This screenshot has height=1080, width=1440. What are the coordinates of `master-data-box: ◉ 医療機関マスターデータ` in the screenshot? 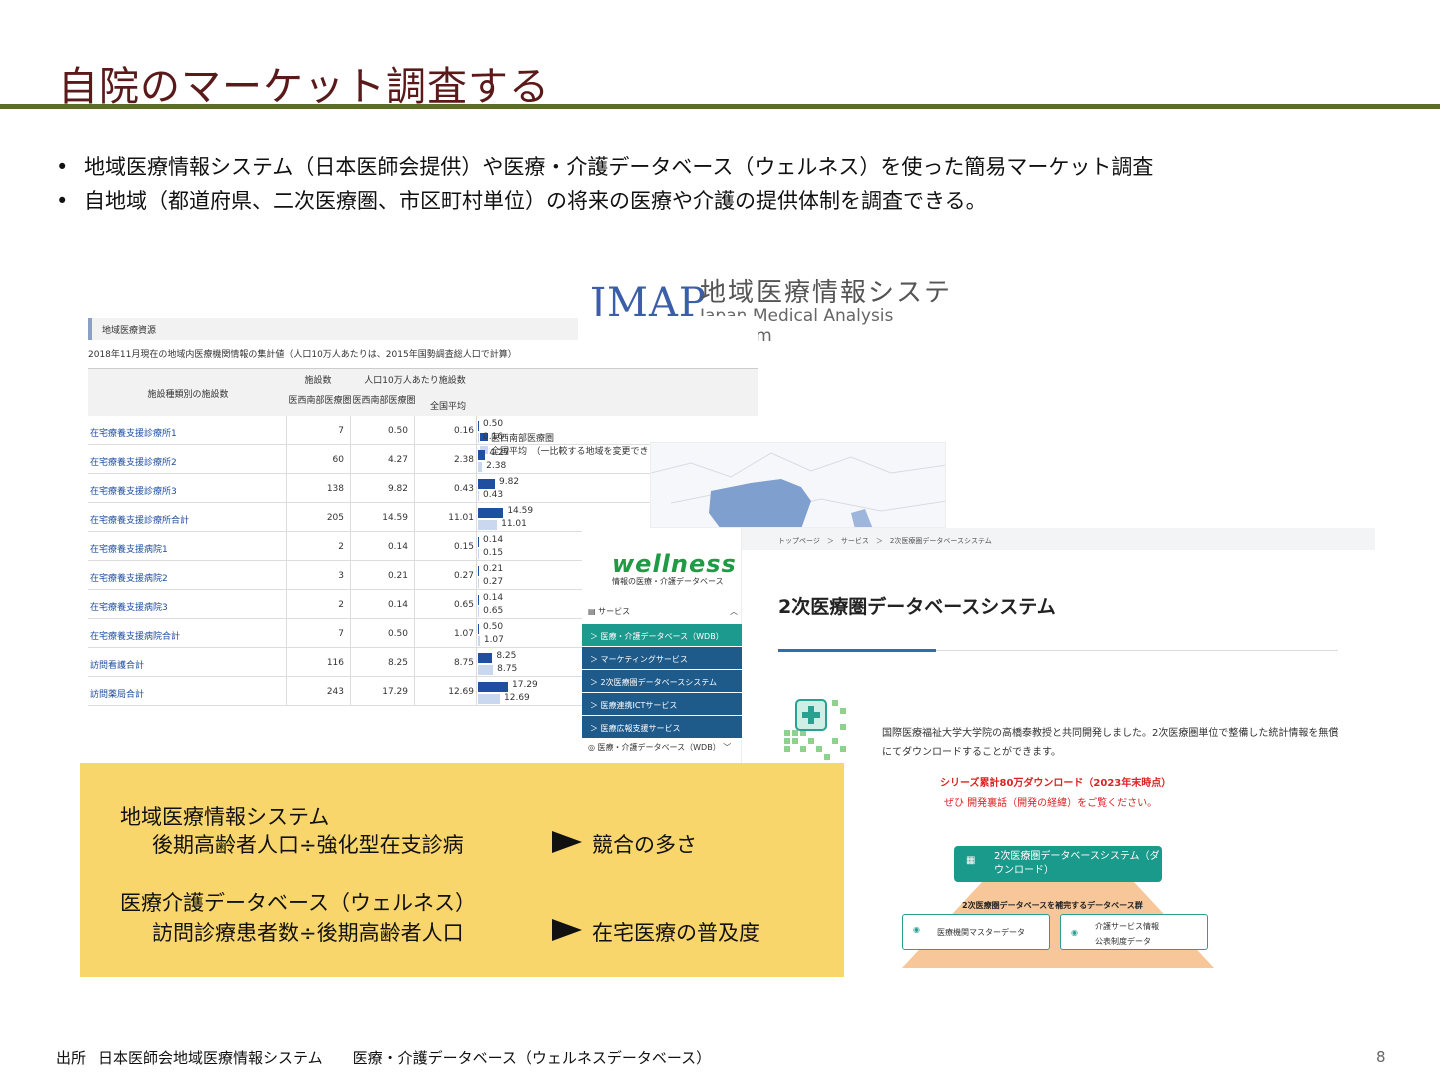 It's located at (976, 932).